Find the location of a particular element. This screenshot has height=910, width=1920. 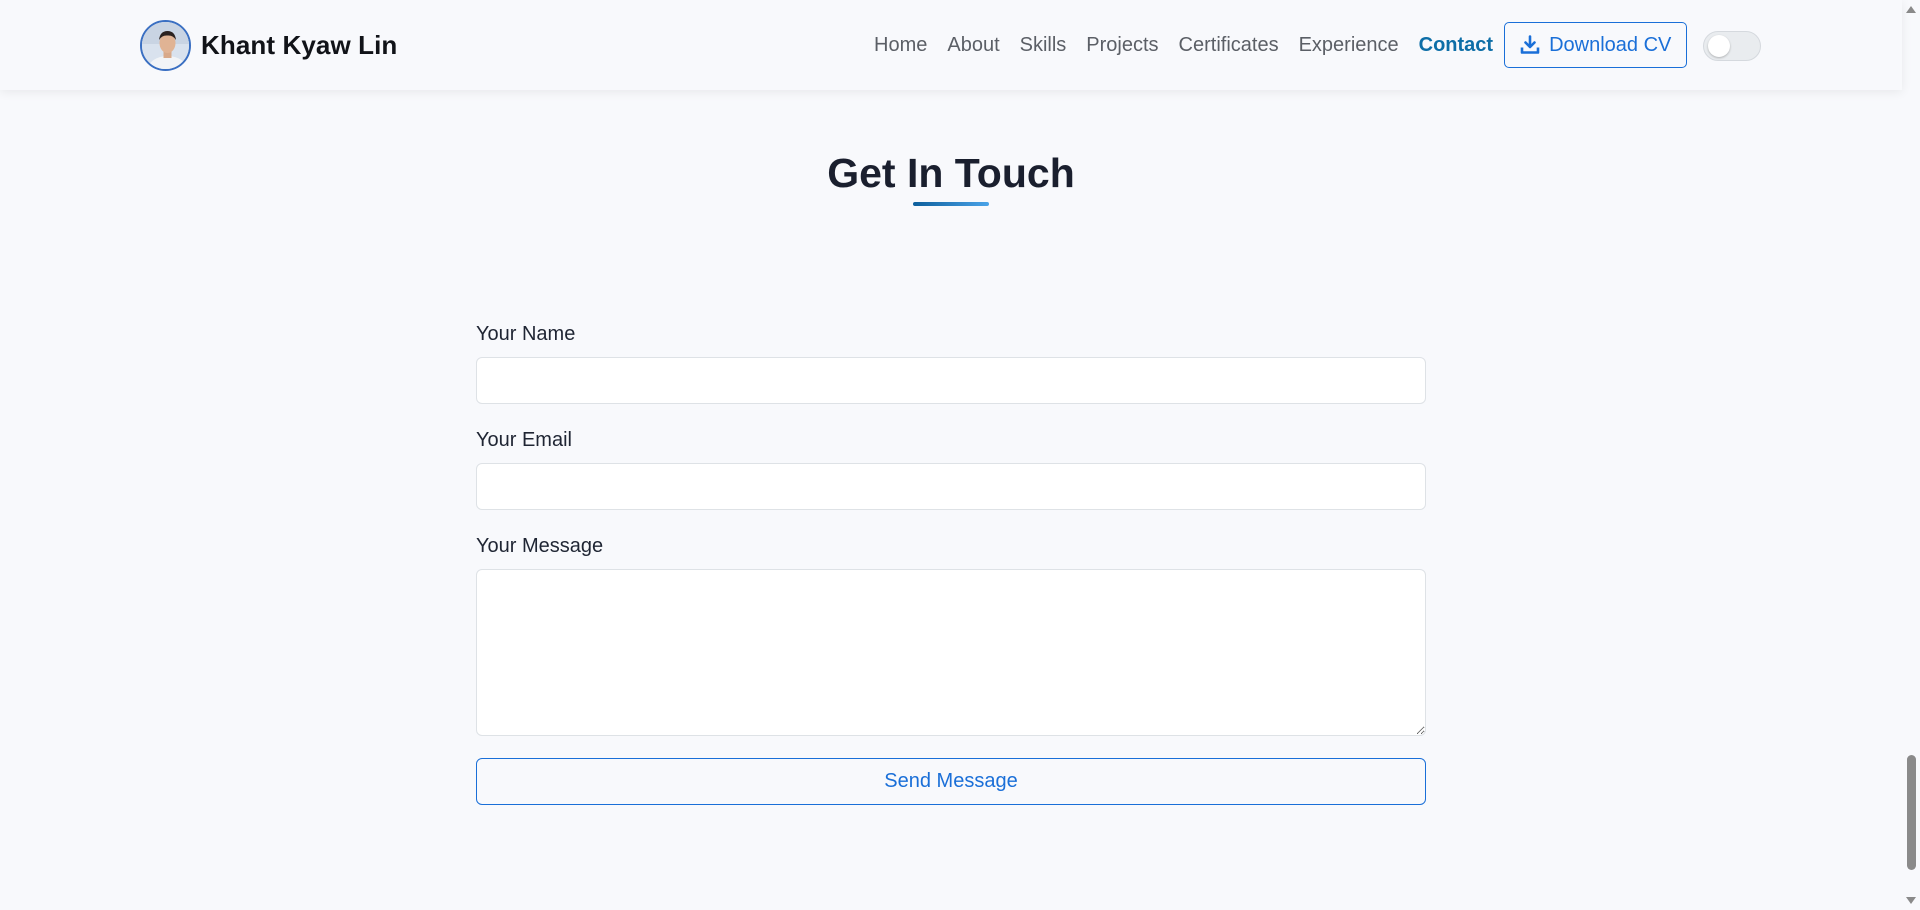

message-field-group: Your Message is located at coordinates (951, 634).